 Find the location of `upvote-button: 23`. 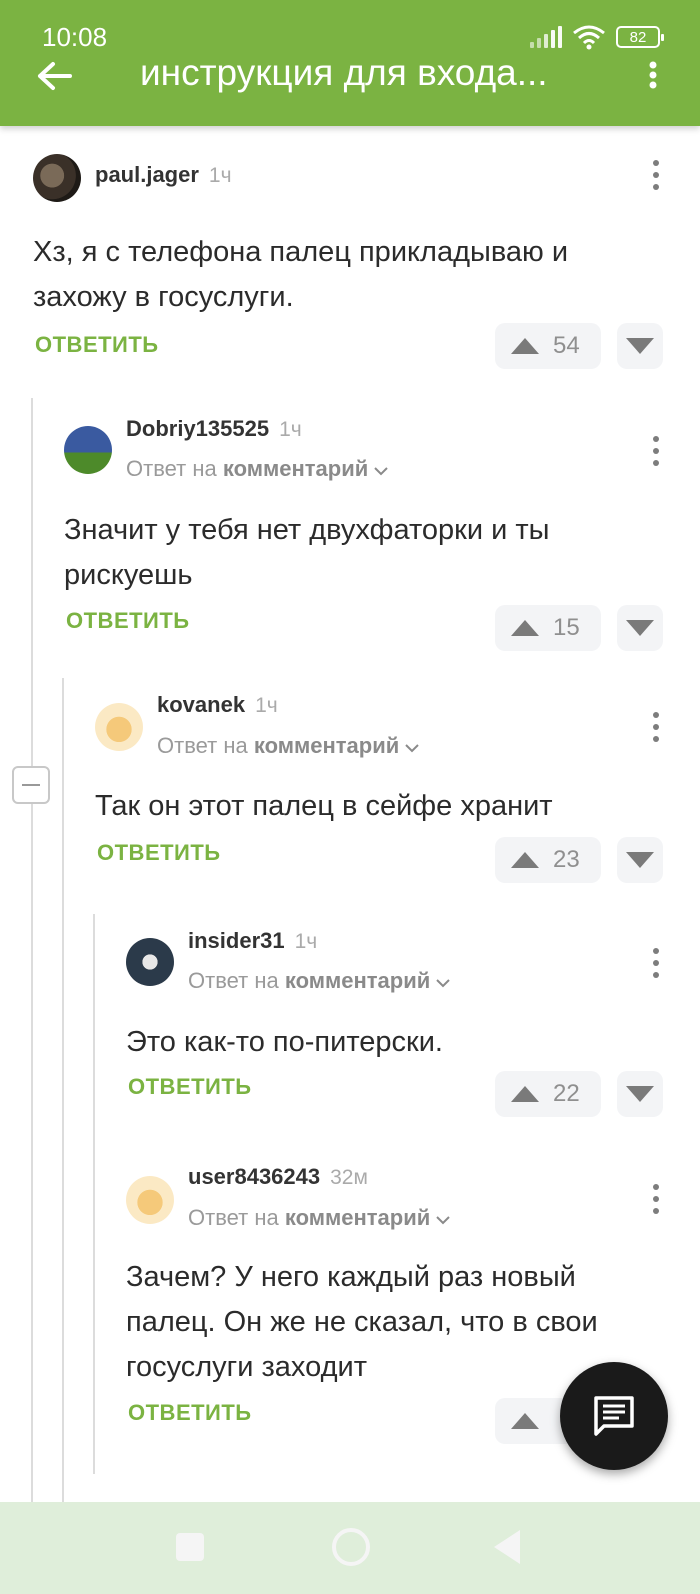

upvote-button: 23 is located at coordinates (548, 860).